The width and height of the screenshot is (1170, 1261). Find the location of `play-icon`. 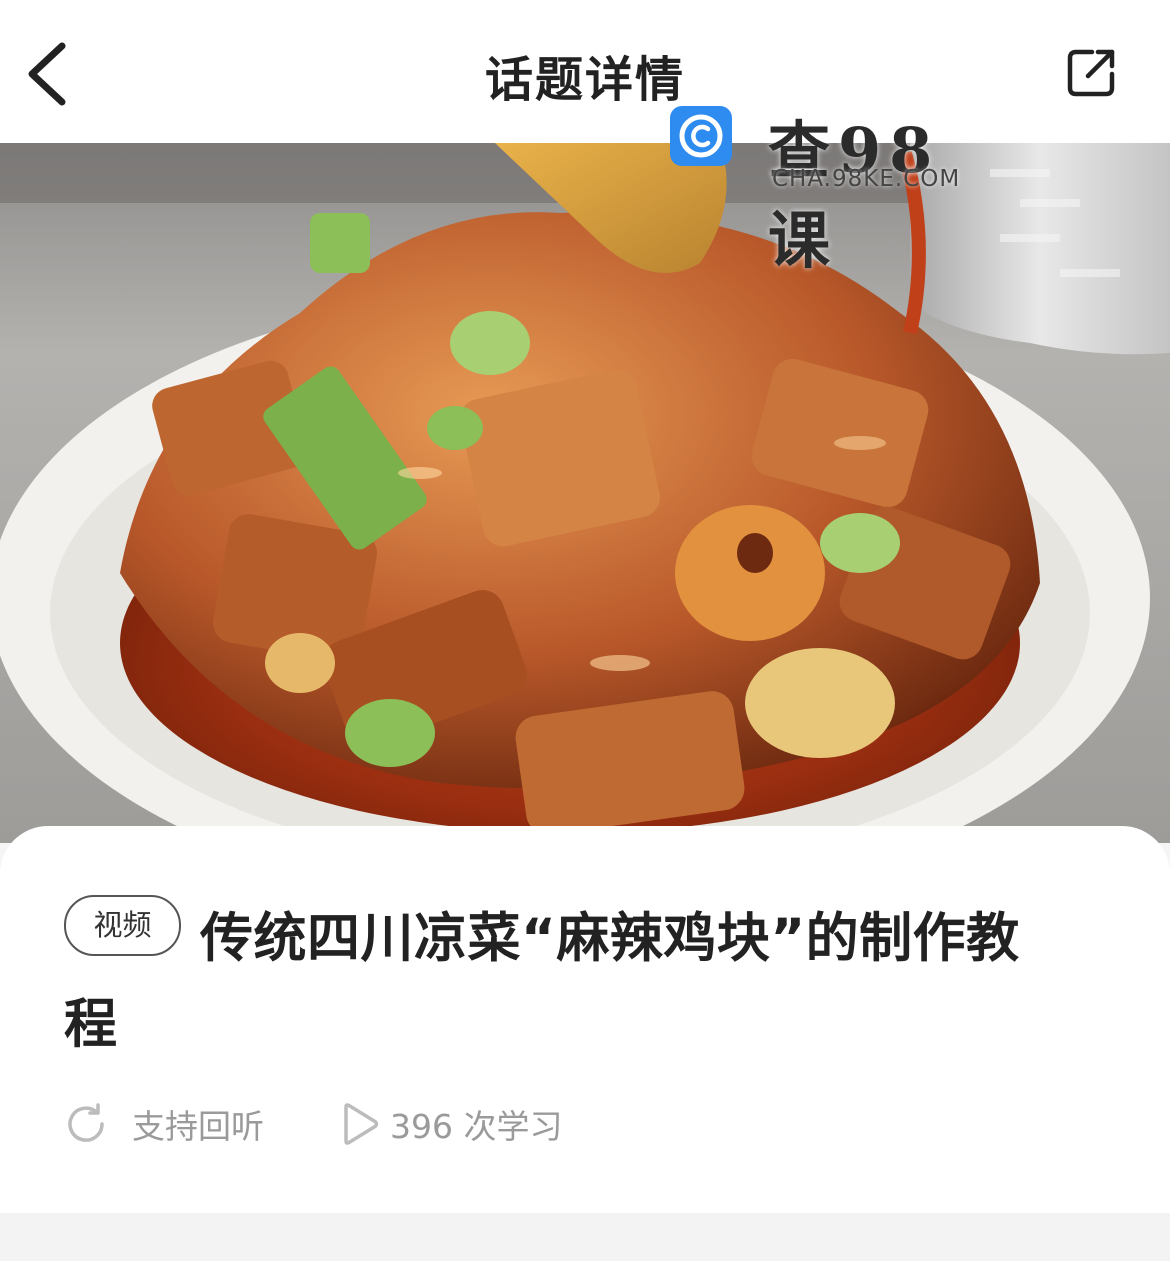

play-icon is located at coordinates (361, 1124).